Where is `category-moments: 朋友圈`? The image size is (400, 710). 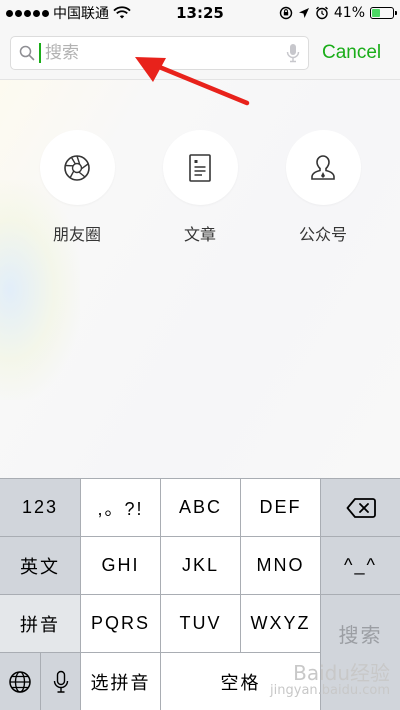 category-moments: 朋友圈 is located at coordinates (77, 187).